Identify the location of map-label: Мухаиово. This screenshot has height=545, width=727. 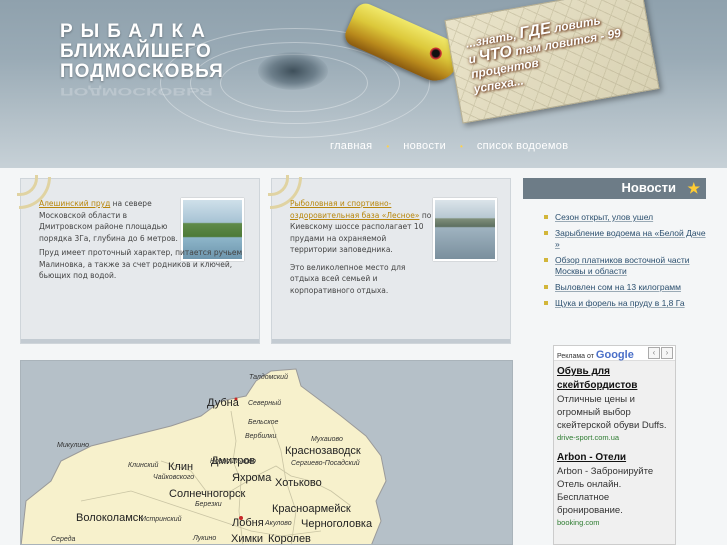
(327, 439).